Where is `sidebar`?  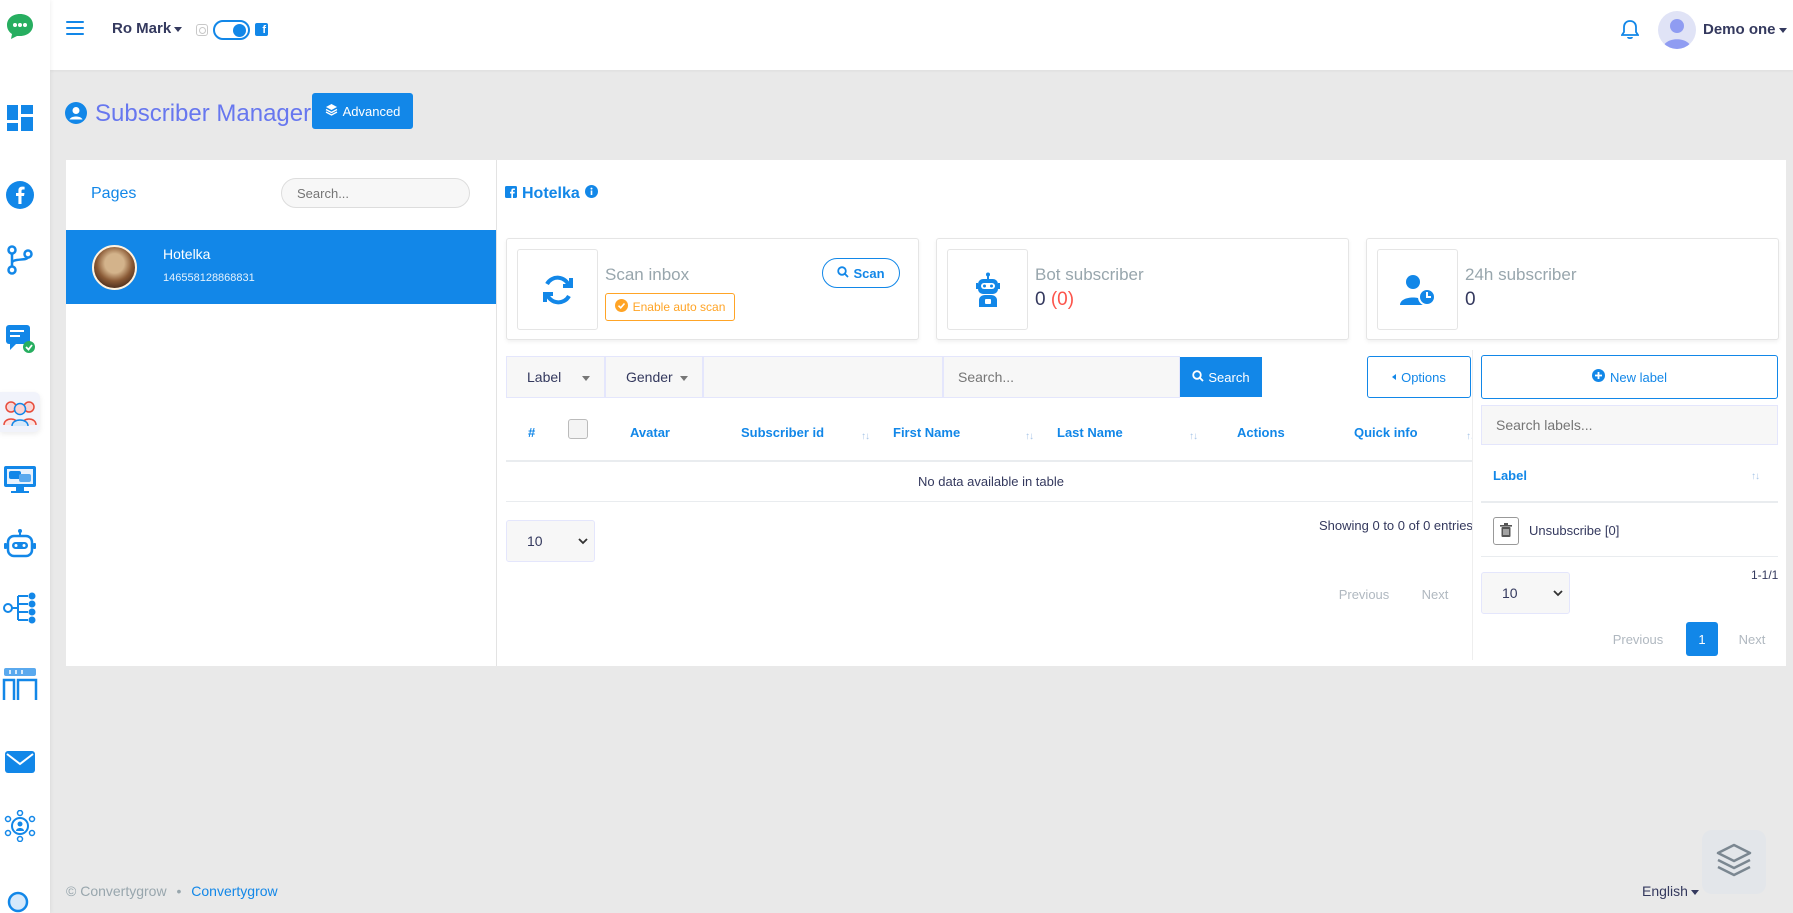 sidebar is located at coordinates (25, 456).